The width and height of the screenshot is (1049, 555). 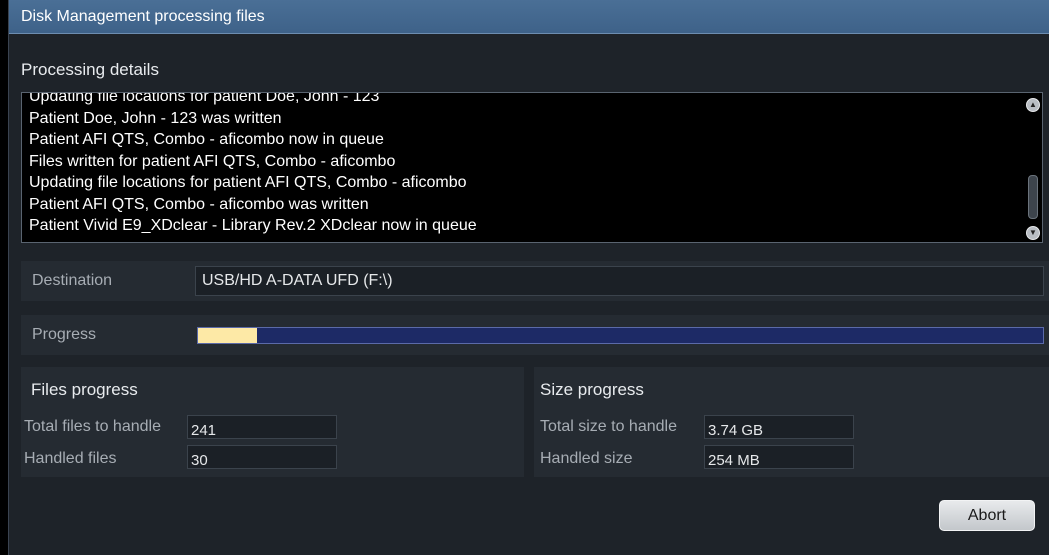 What do you see at coordinates (779, 457) in the screenshot?
I see `handled-size-value: 254 MB` at bounding box center [779, 457].